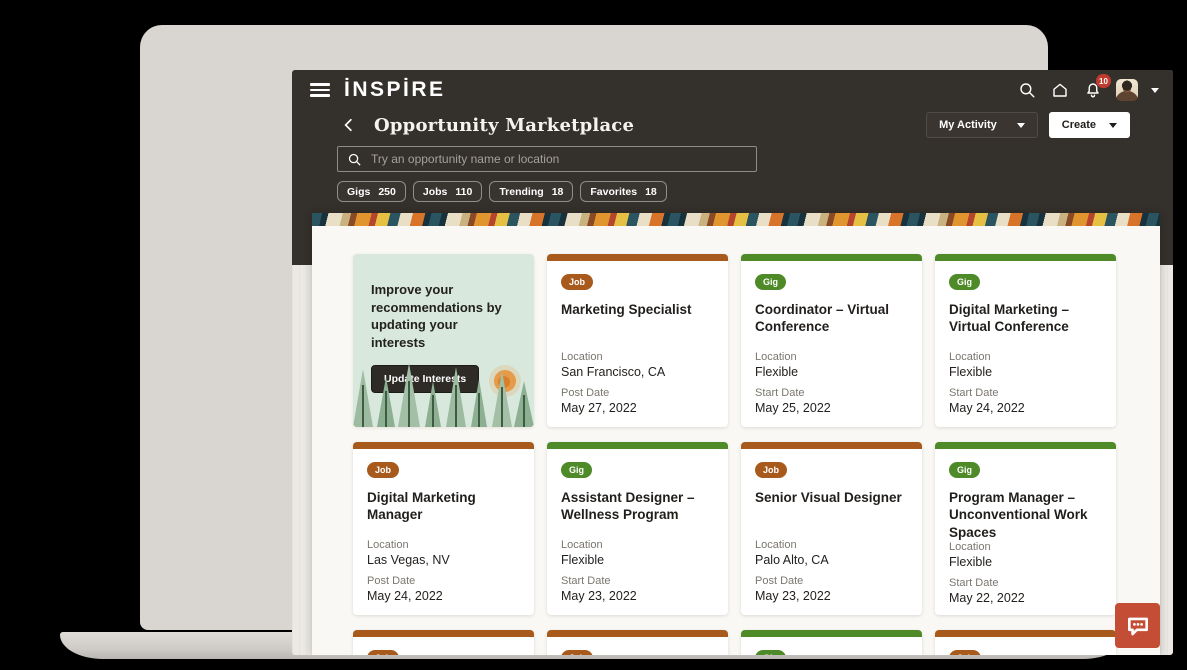  I want to click on filter-chip-label: Gigs, so click(359, 191).